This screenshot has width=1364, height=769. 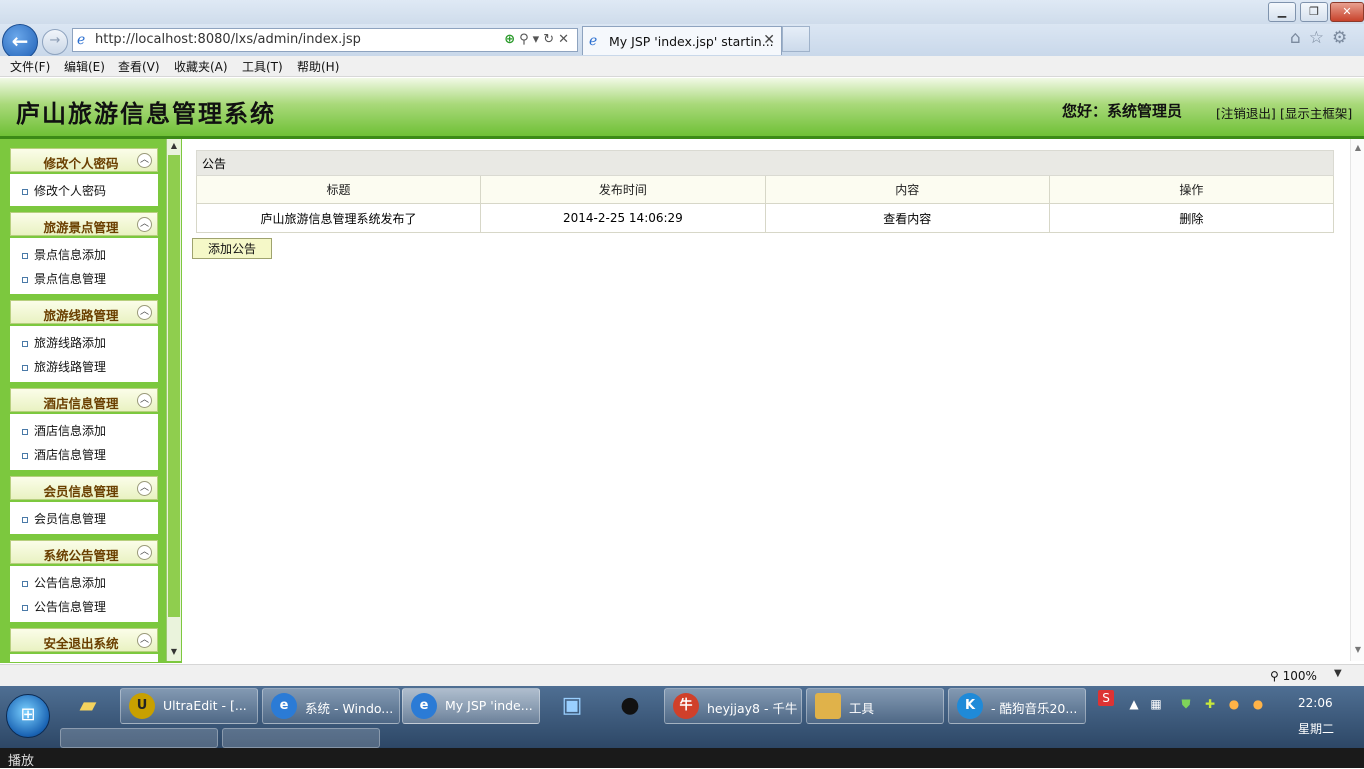 I want to click on zoom-level: ⚲ 100%, so click(x=1293, y=676).